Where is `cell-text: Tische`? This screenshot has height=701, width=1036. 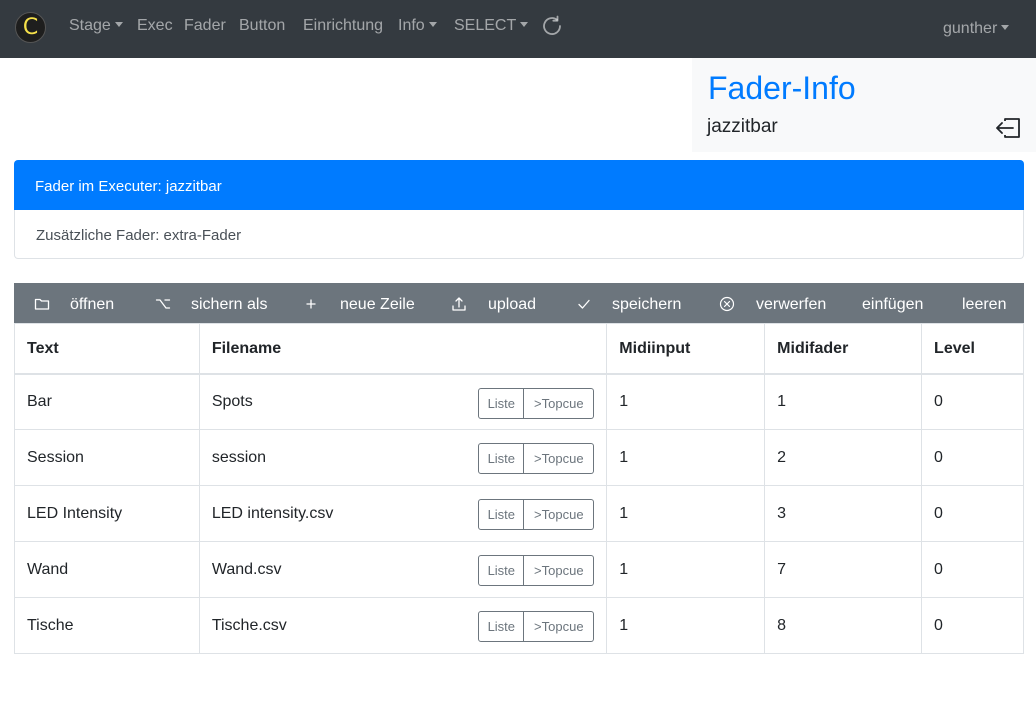 cell-text: Tische is located at coordinates (107, 625).